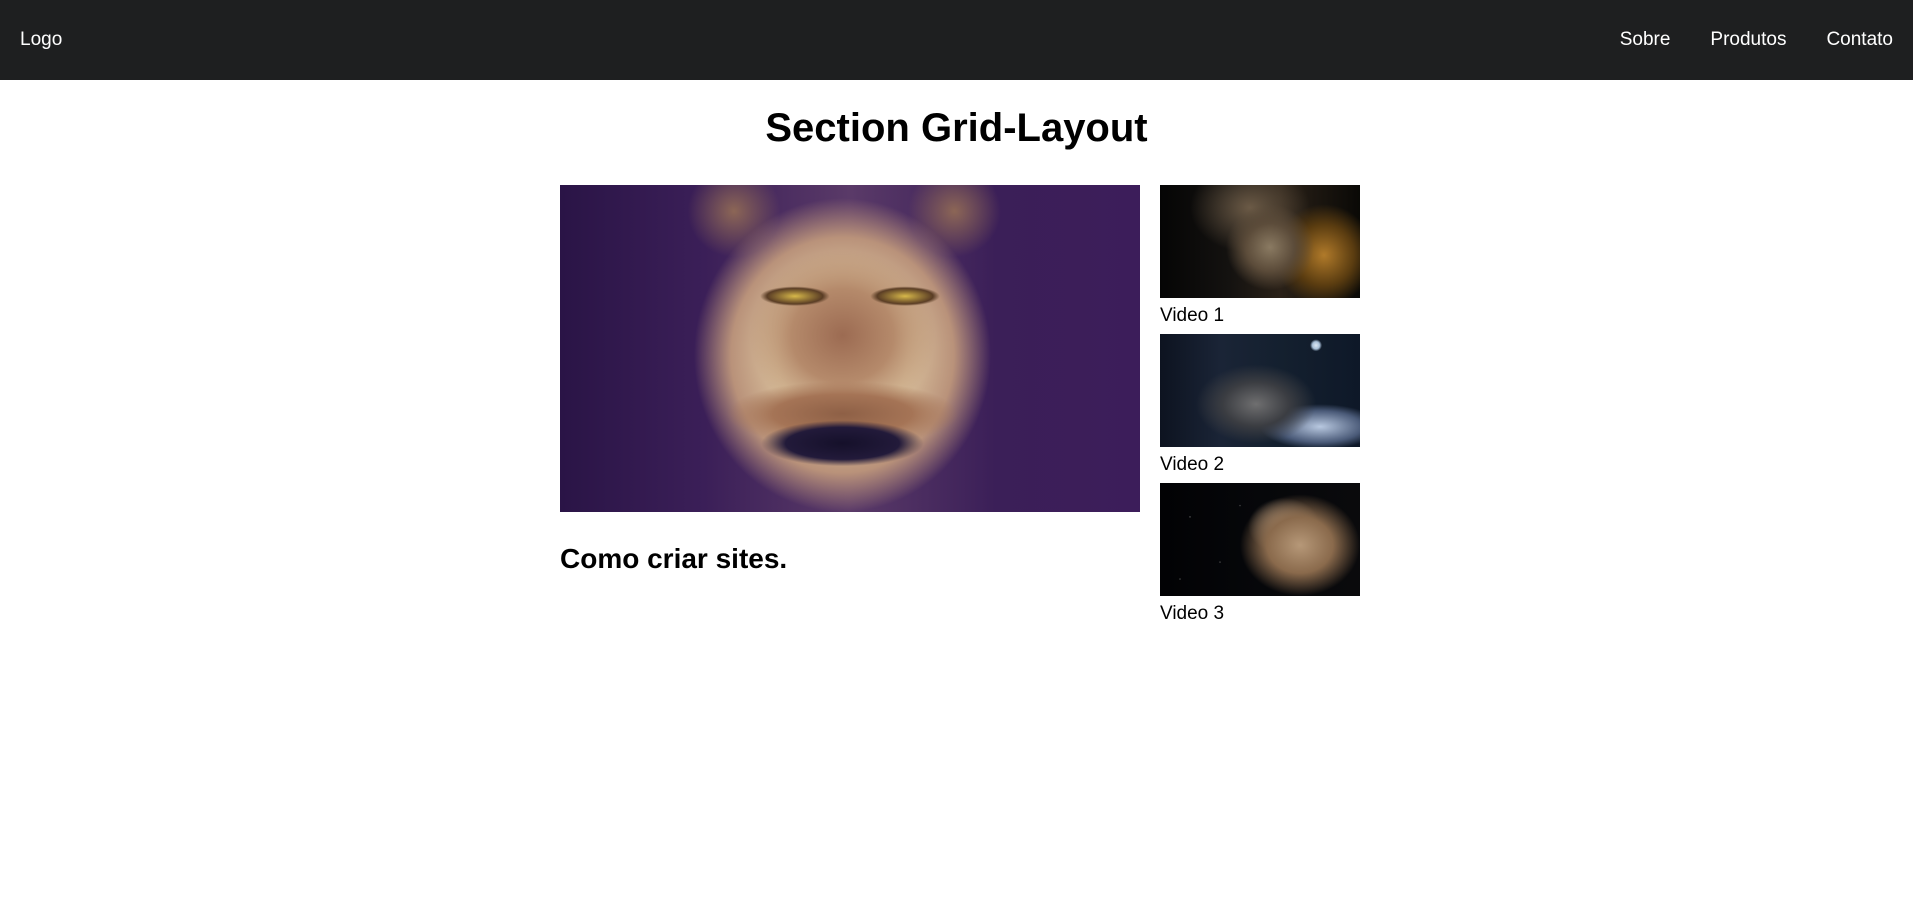 The height and width of the screenshot is (905, 1913). I want to click on navbar: Logo Sobre Produtos Contato, so click(956, 40).